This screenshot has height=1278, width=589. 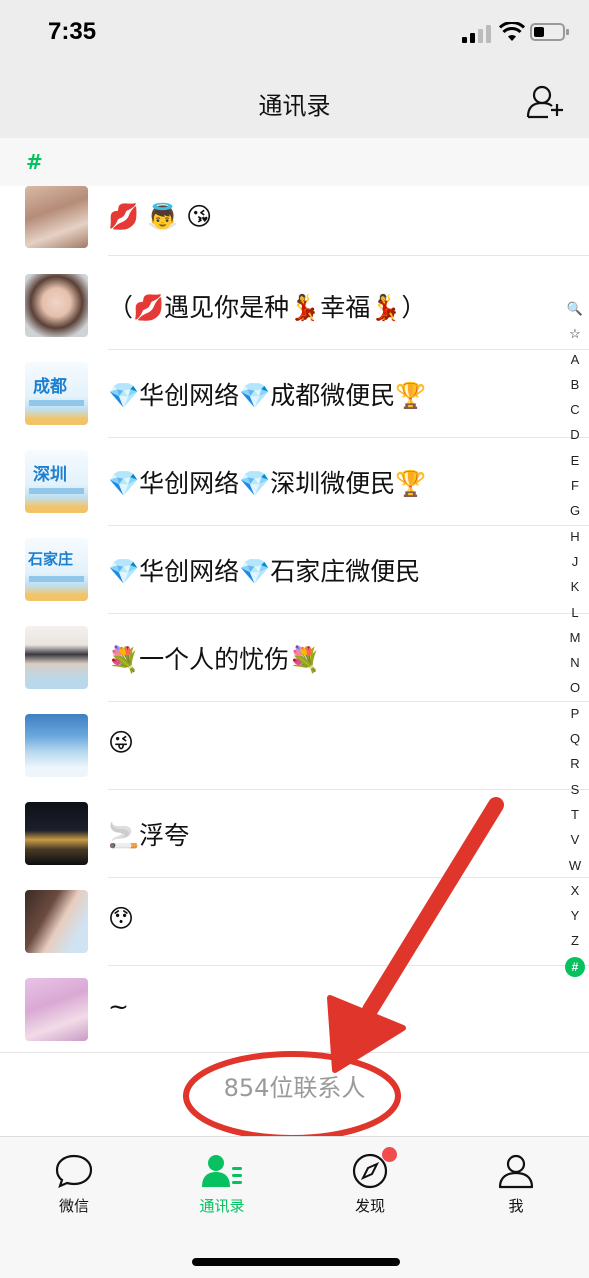 I want to click on index-letter: Y, so click(x=575, y=915).